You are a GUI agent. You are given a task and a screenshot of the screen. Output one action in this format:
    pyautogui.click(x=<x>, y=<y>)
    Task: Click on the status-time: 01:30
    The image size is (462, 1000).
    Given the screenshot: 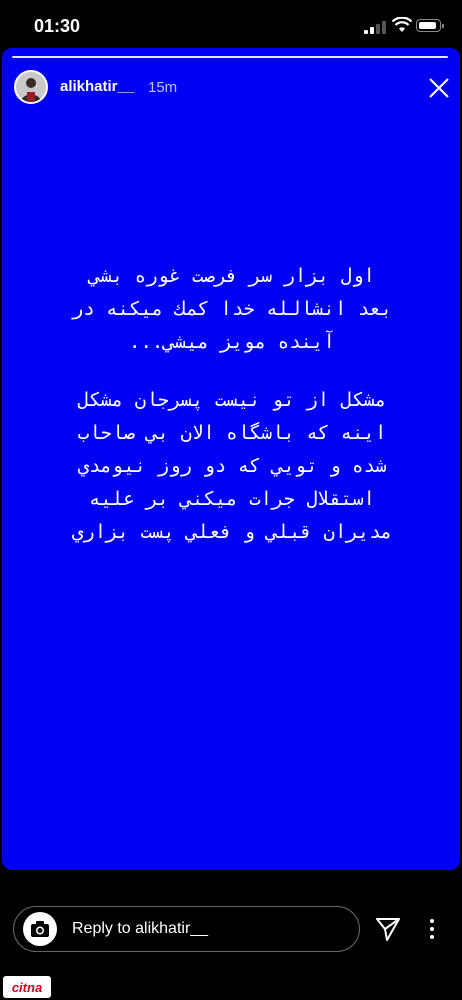 What is the action you would take?
    pyautogui.click(x=57, y=26)
    